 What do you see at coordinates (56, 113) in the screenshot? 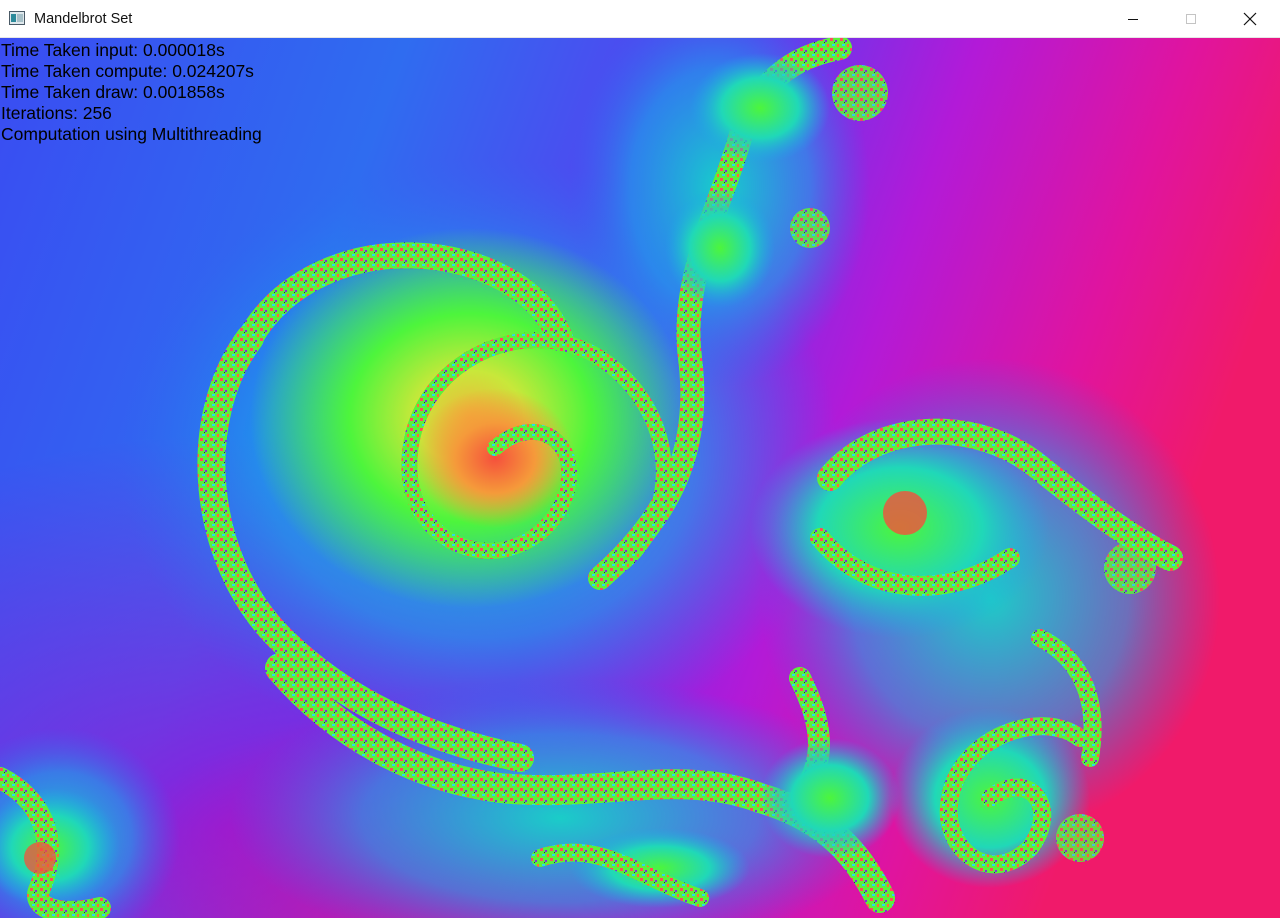
I see `iterations-label: Iterations: 256` at bounding box center [56, 113].